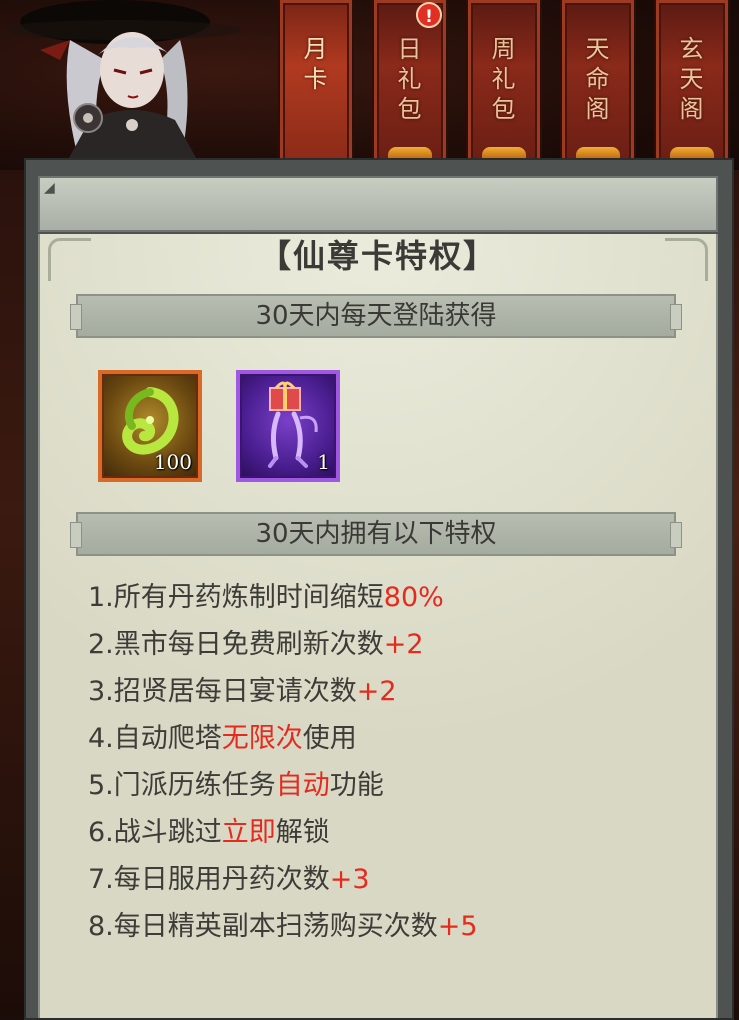 The height and width of the screenshot is (1020, 739). Describe the element at coordinates (266, 597) in the screenshot. I see `privilege-item: 1.所有丹药炼制时间缩短80%` at that location.